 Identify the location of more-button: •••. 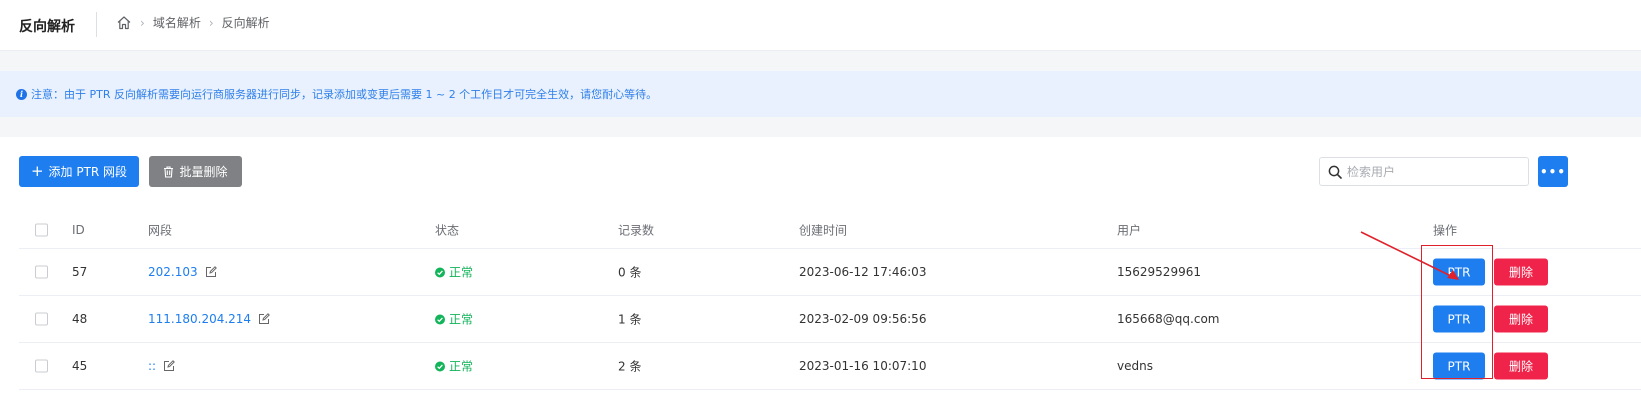
(1553, 171).